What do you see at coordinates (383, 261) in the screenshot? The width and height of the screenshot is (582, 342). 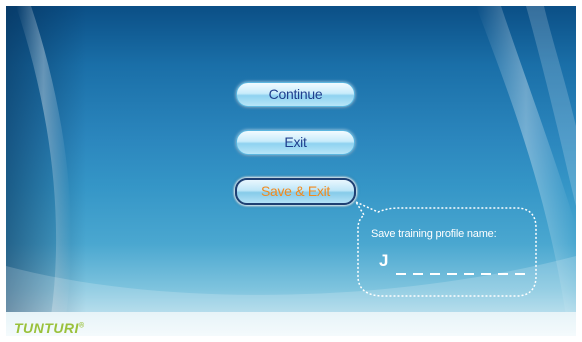 I see `profile-name-entered-char: J` at bounding box center [383, 261].